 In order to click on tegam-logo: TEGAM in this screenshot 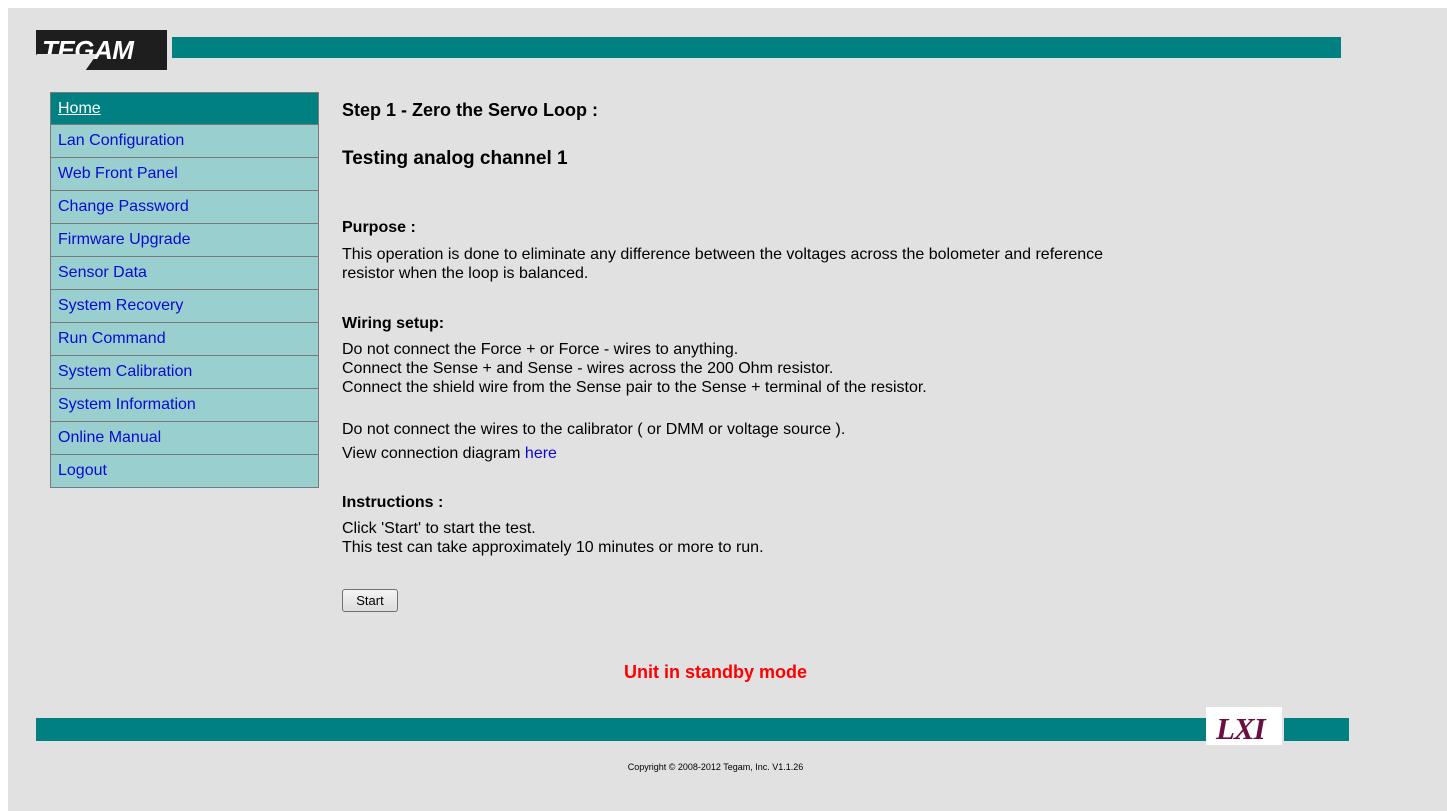, I will do `click(101, 50)`.